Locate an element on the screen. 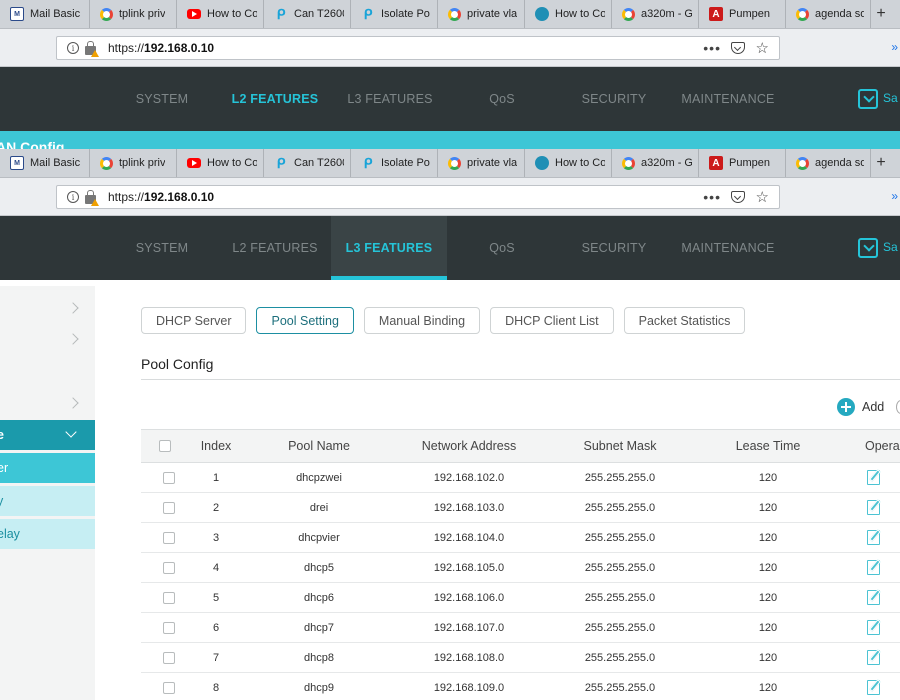 The width and height of the screenshot is (900, 700). header-pool-name: Pool Name is located at coordinates (319, 446).